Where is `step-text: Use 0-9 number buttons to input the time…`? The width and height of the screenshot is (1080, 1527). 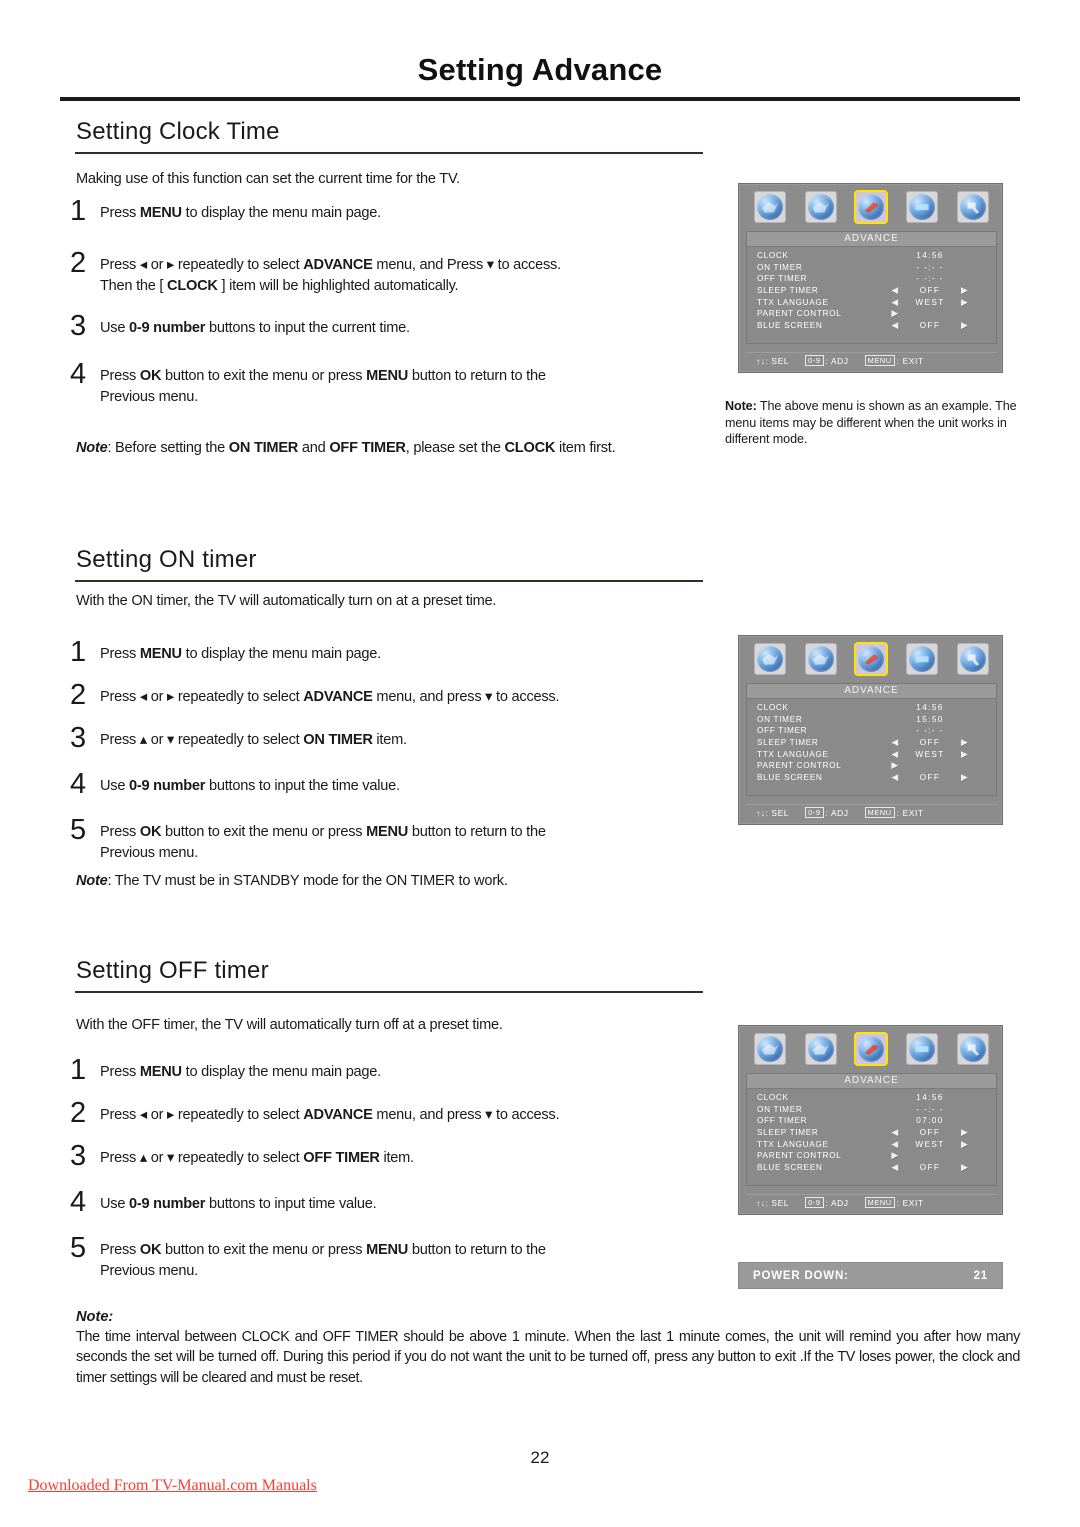 step-text: Use 0-9 number buttons to input the time… is located at coordinates (250, 786).